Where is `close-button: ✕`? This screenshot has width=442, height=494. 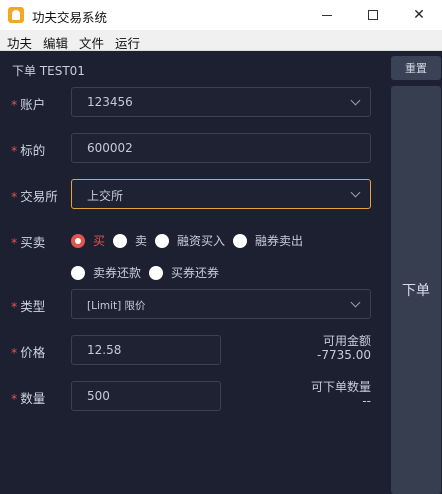
close-button: ✕ is located at coordinates (419, 15).